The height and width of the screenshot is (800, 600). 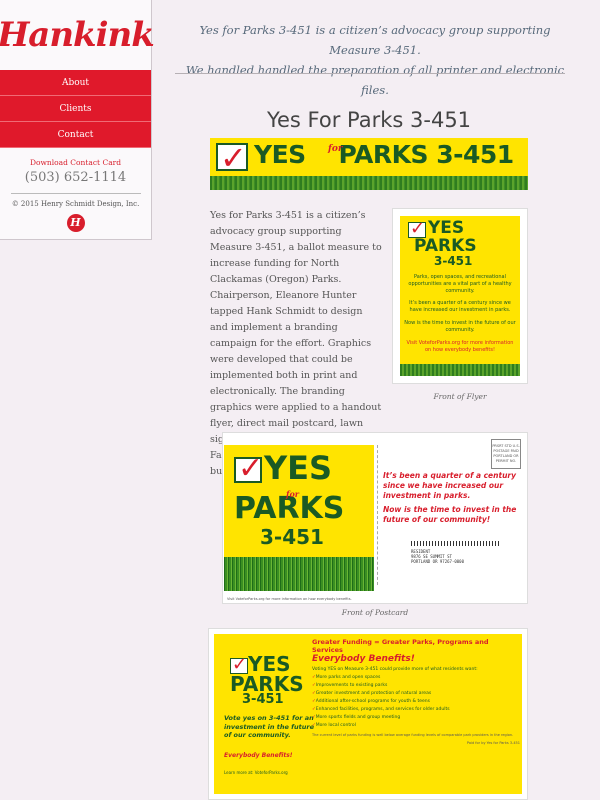 What do you see at coordinates (369, 120) in the screenshot?
I see `page-title: Yes For Parks 3-451` at bounding box center [369, 120].